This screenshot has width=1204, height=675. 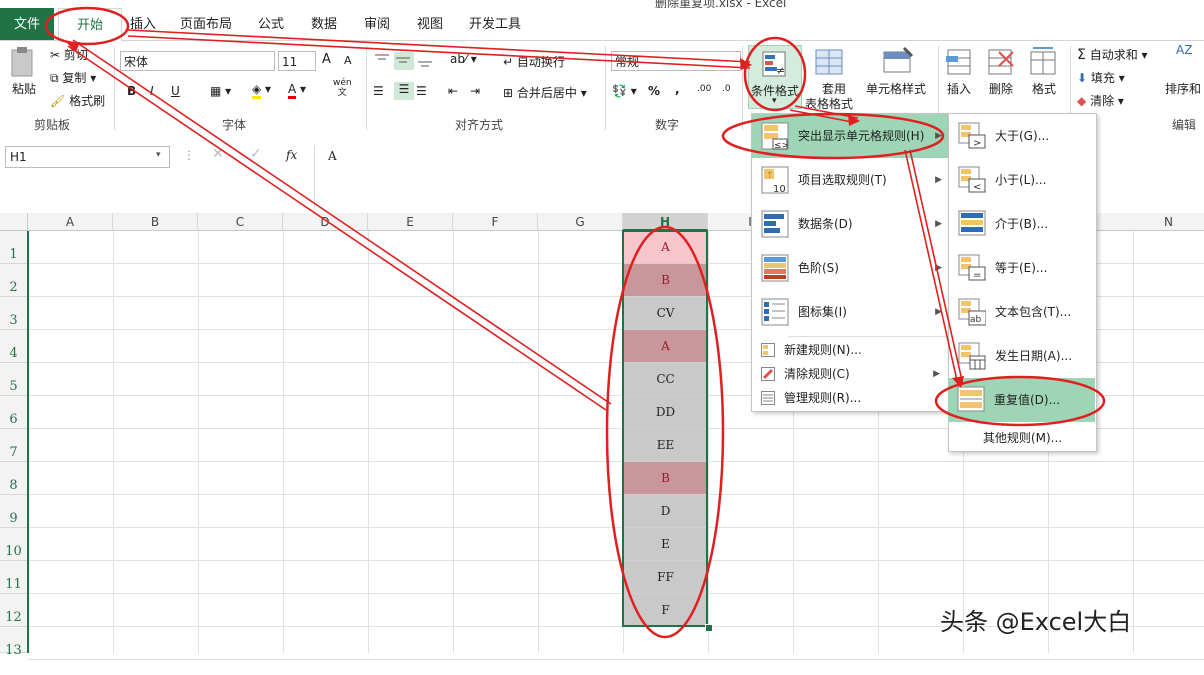 I want to click on fill-color-button: ◈ ▾, so click(x=261, y=90).